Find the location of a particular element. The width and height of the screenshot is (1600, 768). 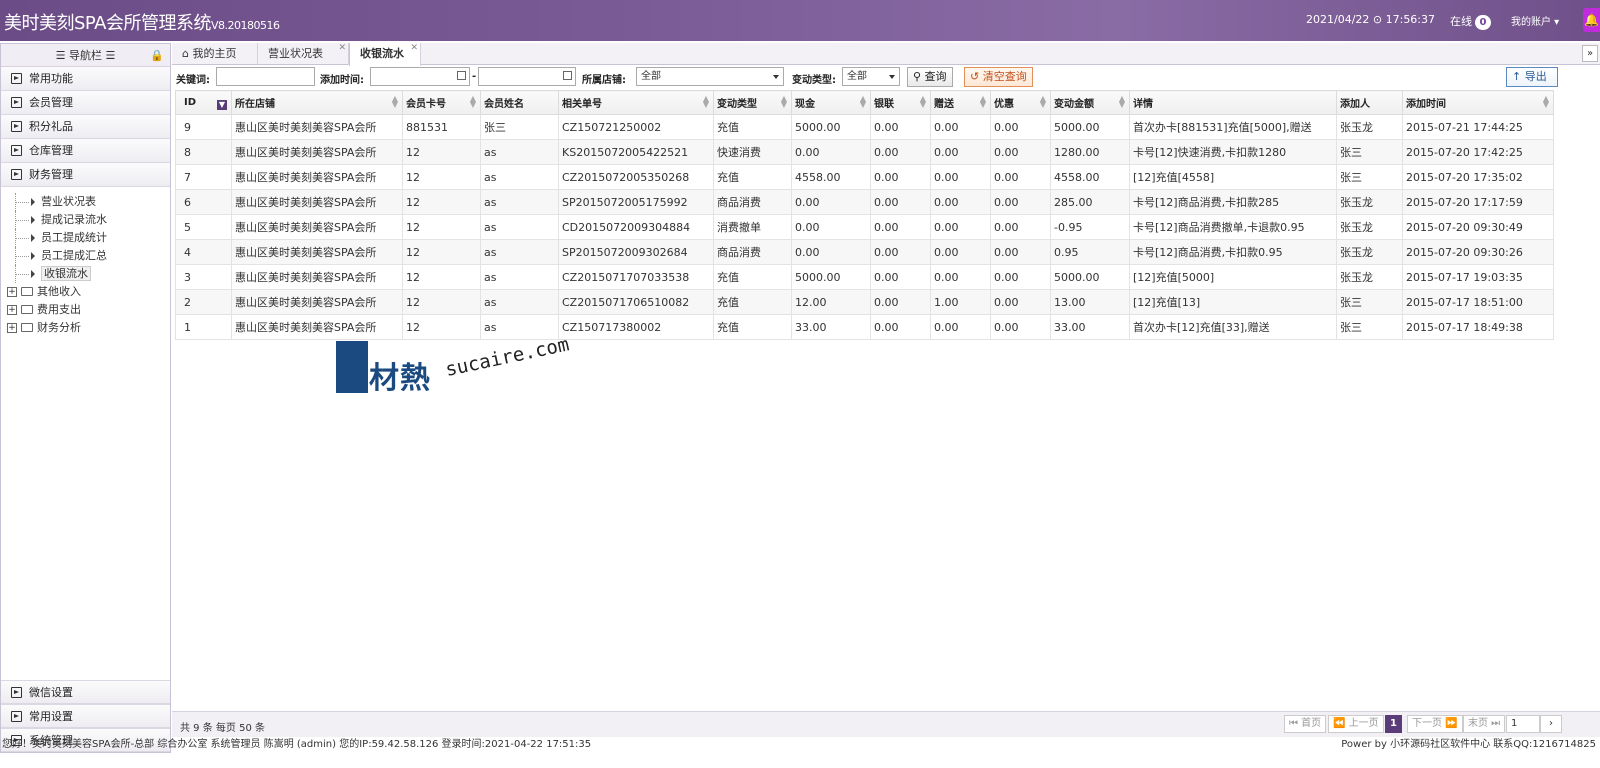

first-page-button: ⏮ 首页 is located at coordinates (1305, 724).